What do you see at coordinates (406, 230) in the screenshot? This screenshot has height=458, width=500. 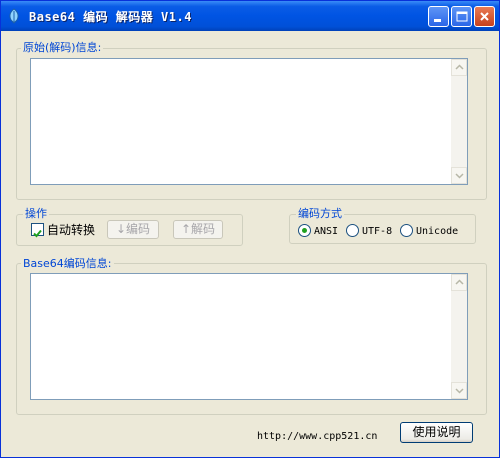 I see `radio-unicode` at bounding box center [406, 230].